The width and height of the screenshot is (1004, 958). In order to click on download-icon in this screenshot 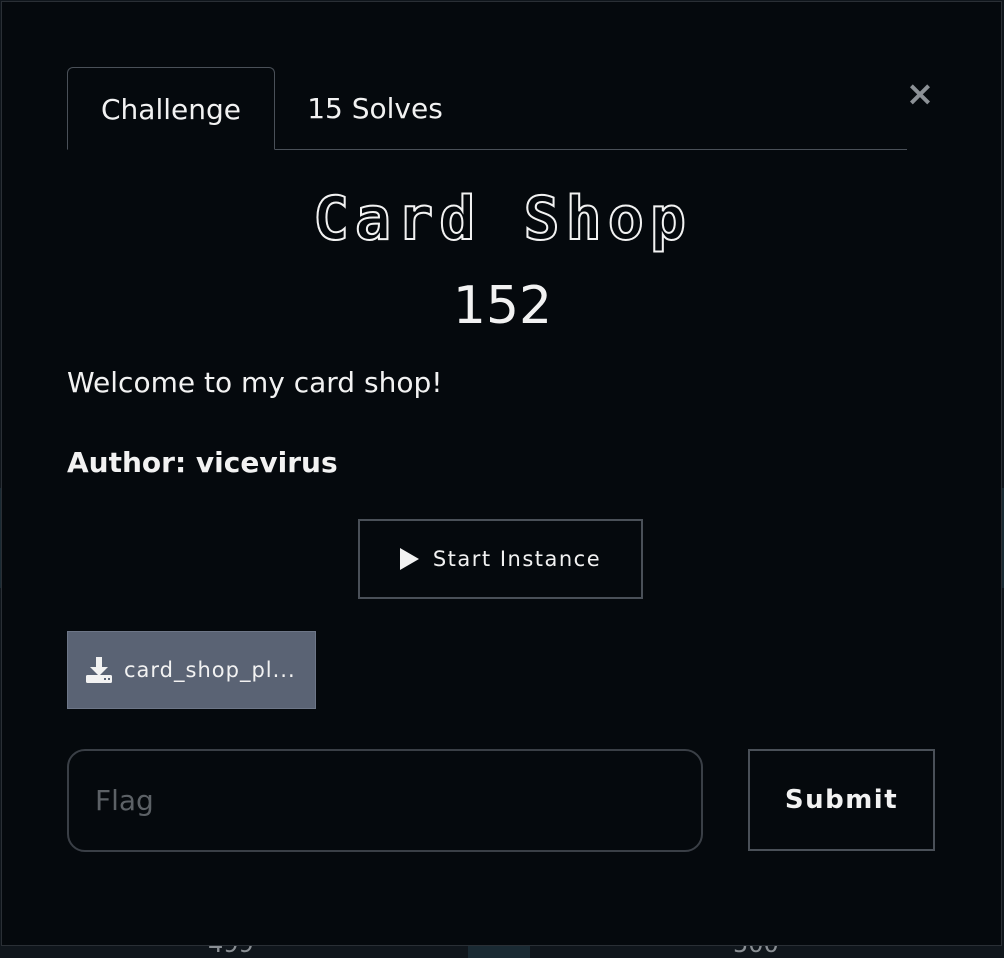, I will do `click(99, 670)`.